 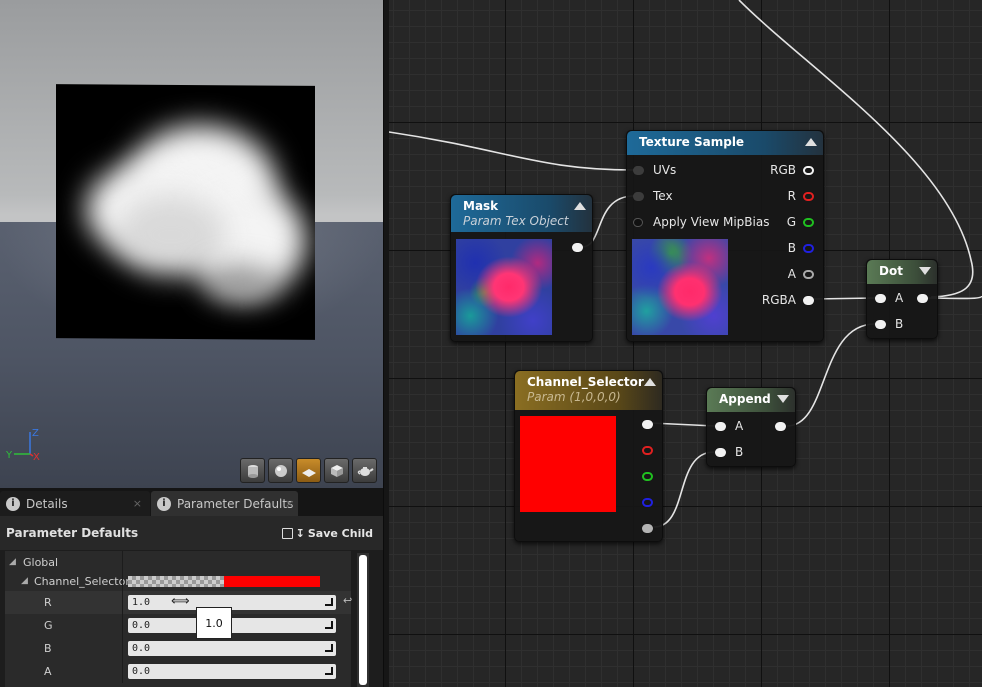 I want to click on teapot-icon, so click(x=364, y=470).